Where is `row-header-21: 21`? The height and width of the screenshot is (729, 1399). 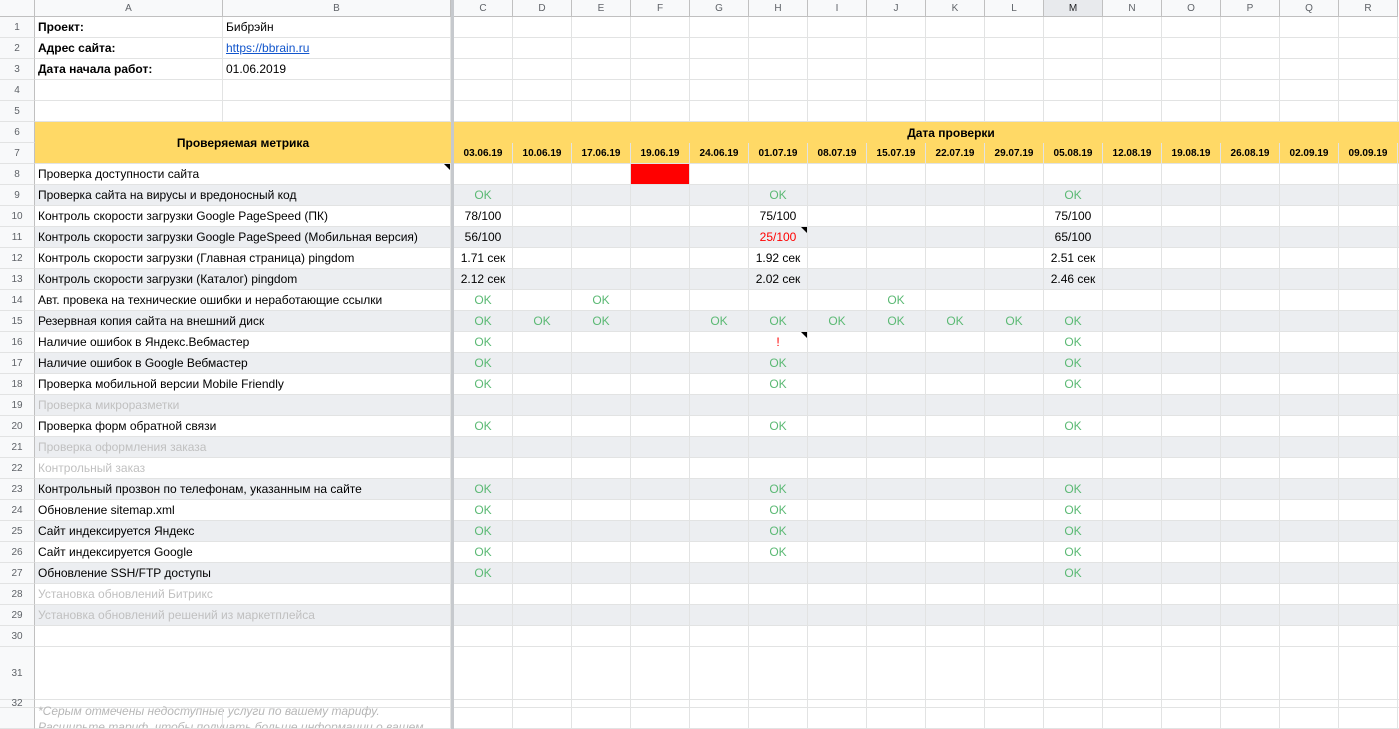
row-header-21: 21 is located at coordinates (17, 447).